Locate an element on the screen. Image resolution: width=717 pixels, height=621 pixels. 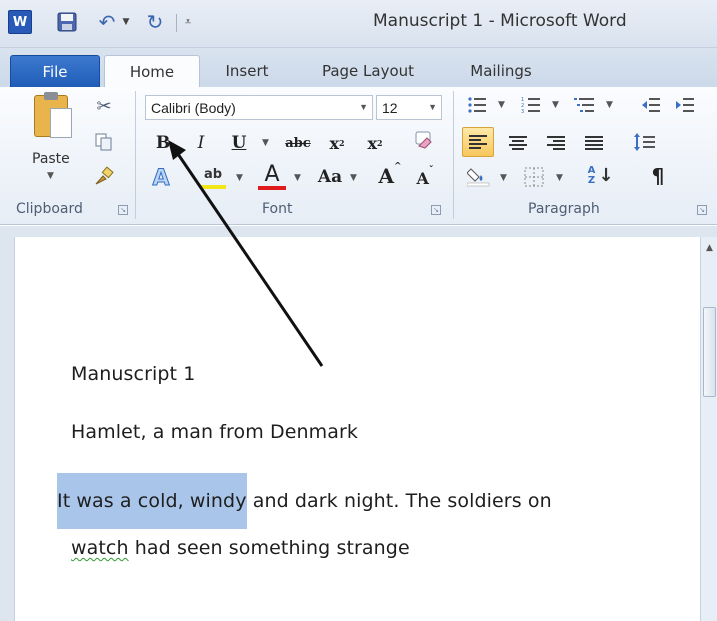
tab-insert: Insert is located at coordinates (247, 71).